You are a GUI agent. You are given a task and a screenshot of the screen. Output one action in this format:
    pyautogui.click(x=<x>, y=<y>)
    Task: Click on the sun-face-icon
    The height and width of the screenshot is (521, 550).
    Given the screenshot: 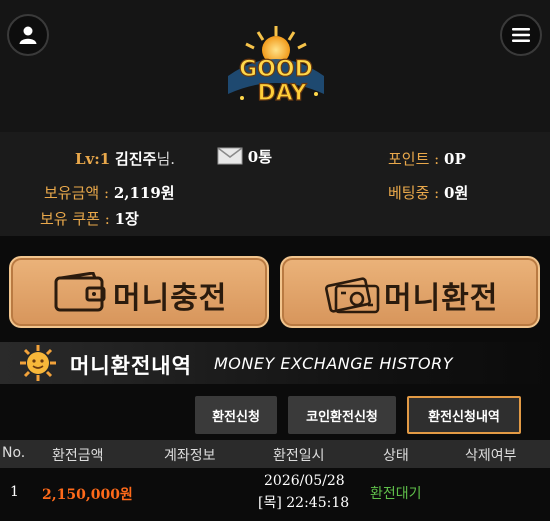 What is the action you would take?
    pyautogui.click(x=38, y=363)
    